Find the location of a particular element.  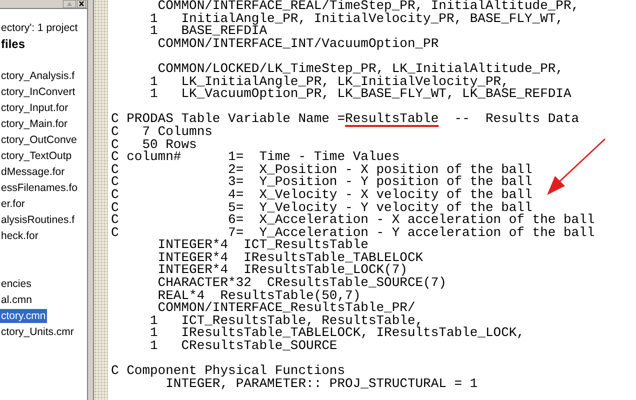

tree-item: encies is located at coordinates (16, 284).